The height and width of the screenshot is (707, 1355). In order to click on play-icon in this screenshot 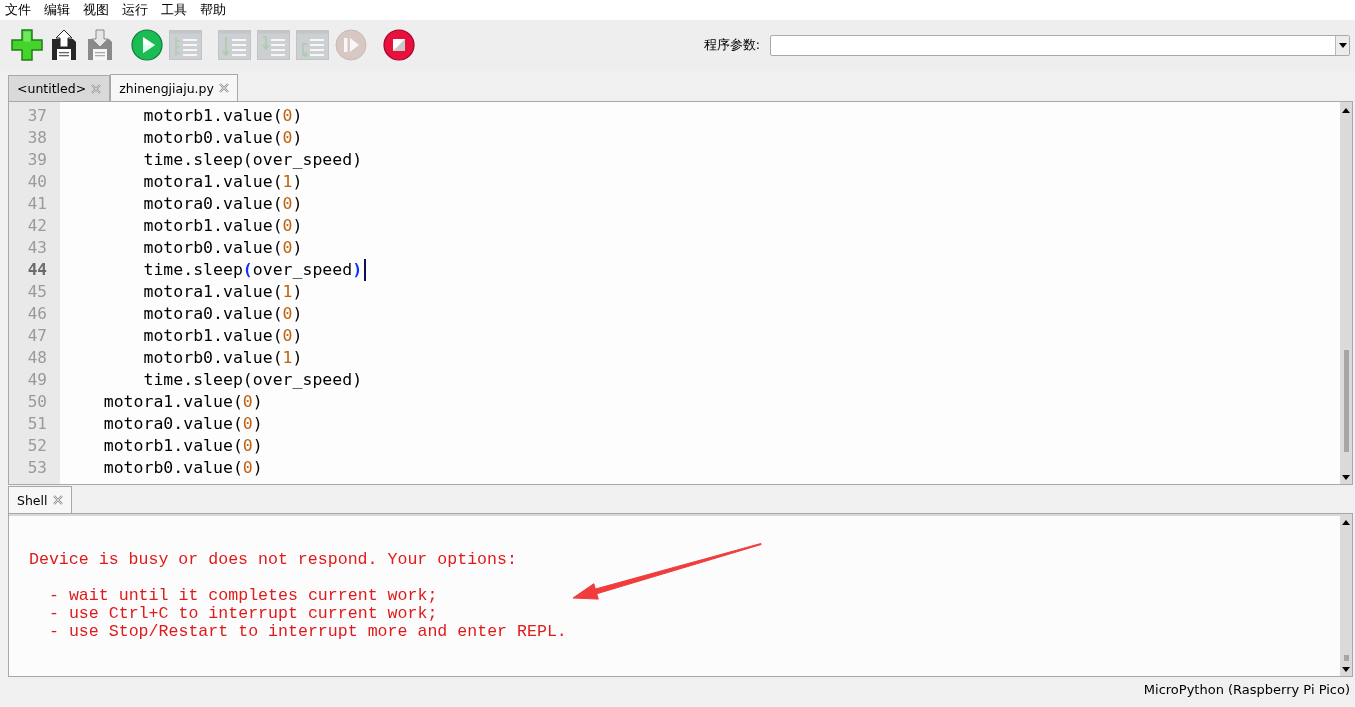, I will do `click(147, 45)`.